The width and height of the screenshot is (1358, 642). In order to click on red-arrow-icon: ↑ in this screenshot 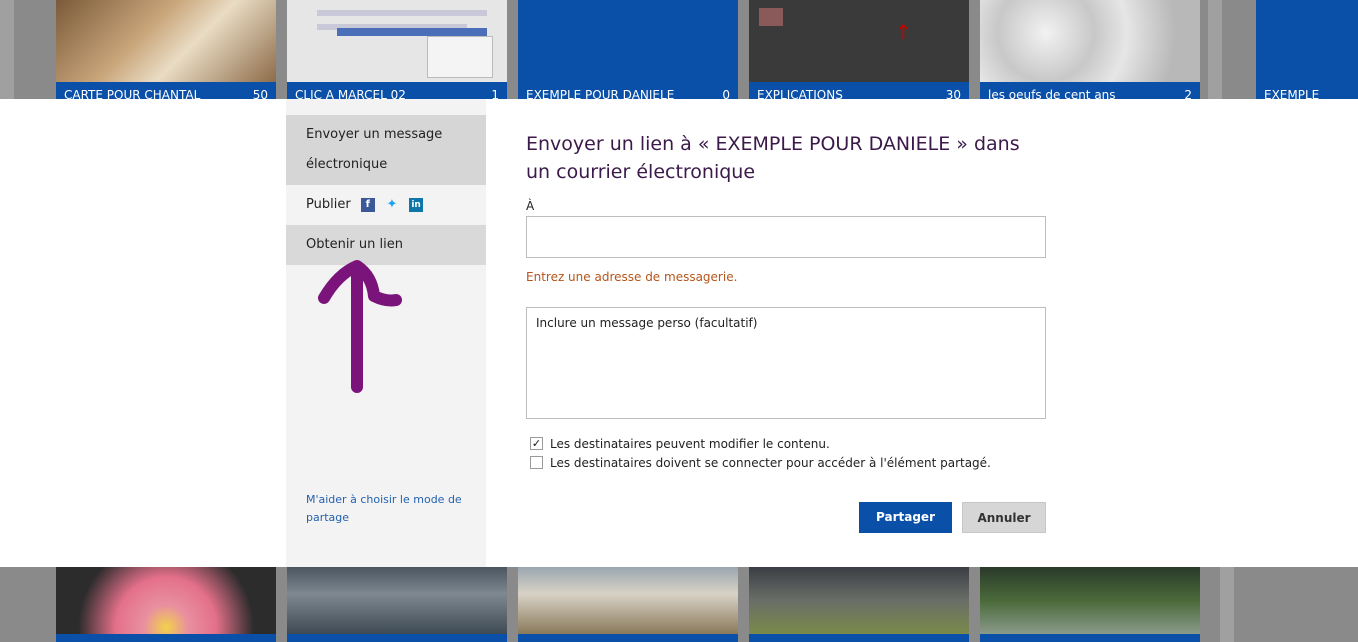, I will do `click(903, 32)`.